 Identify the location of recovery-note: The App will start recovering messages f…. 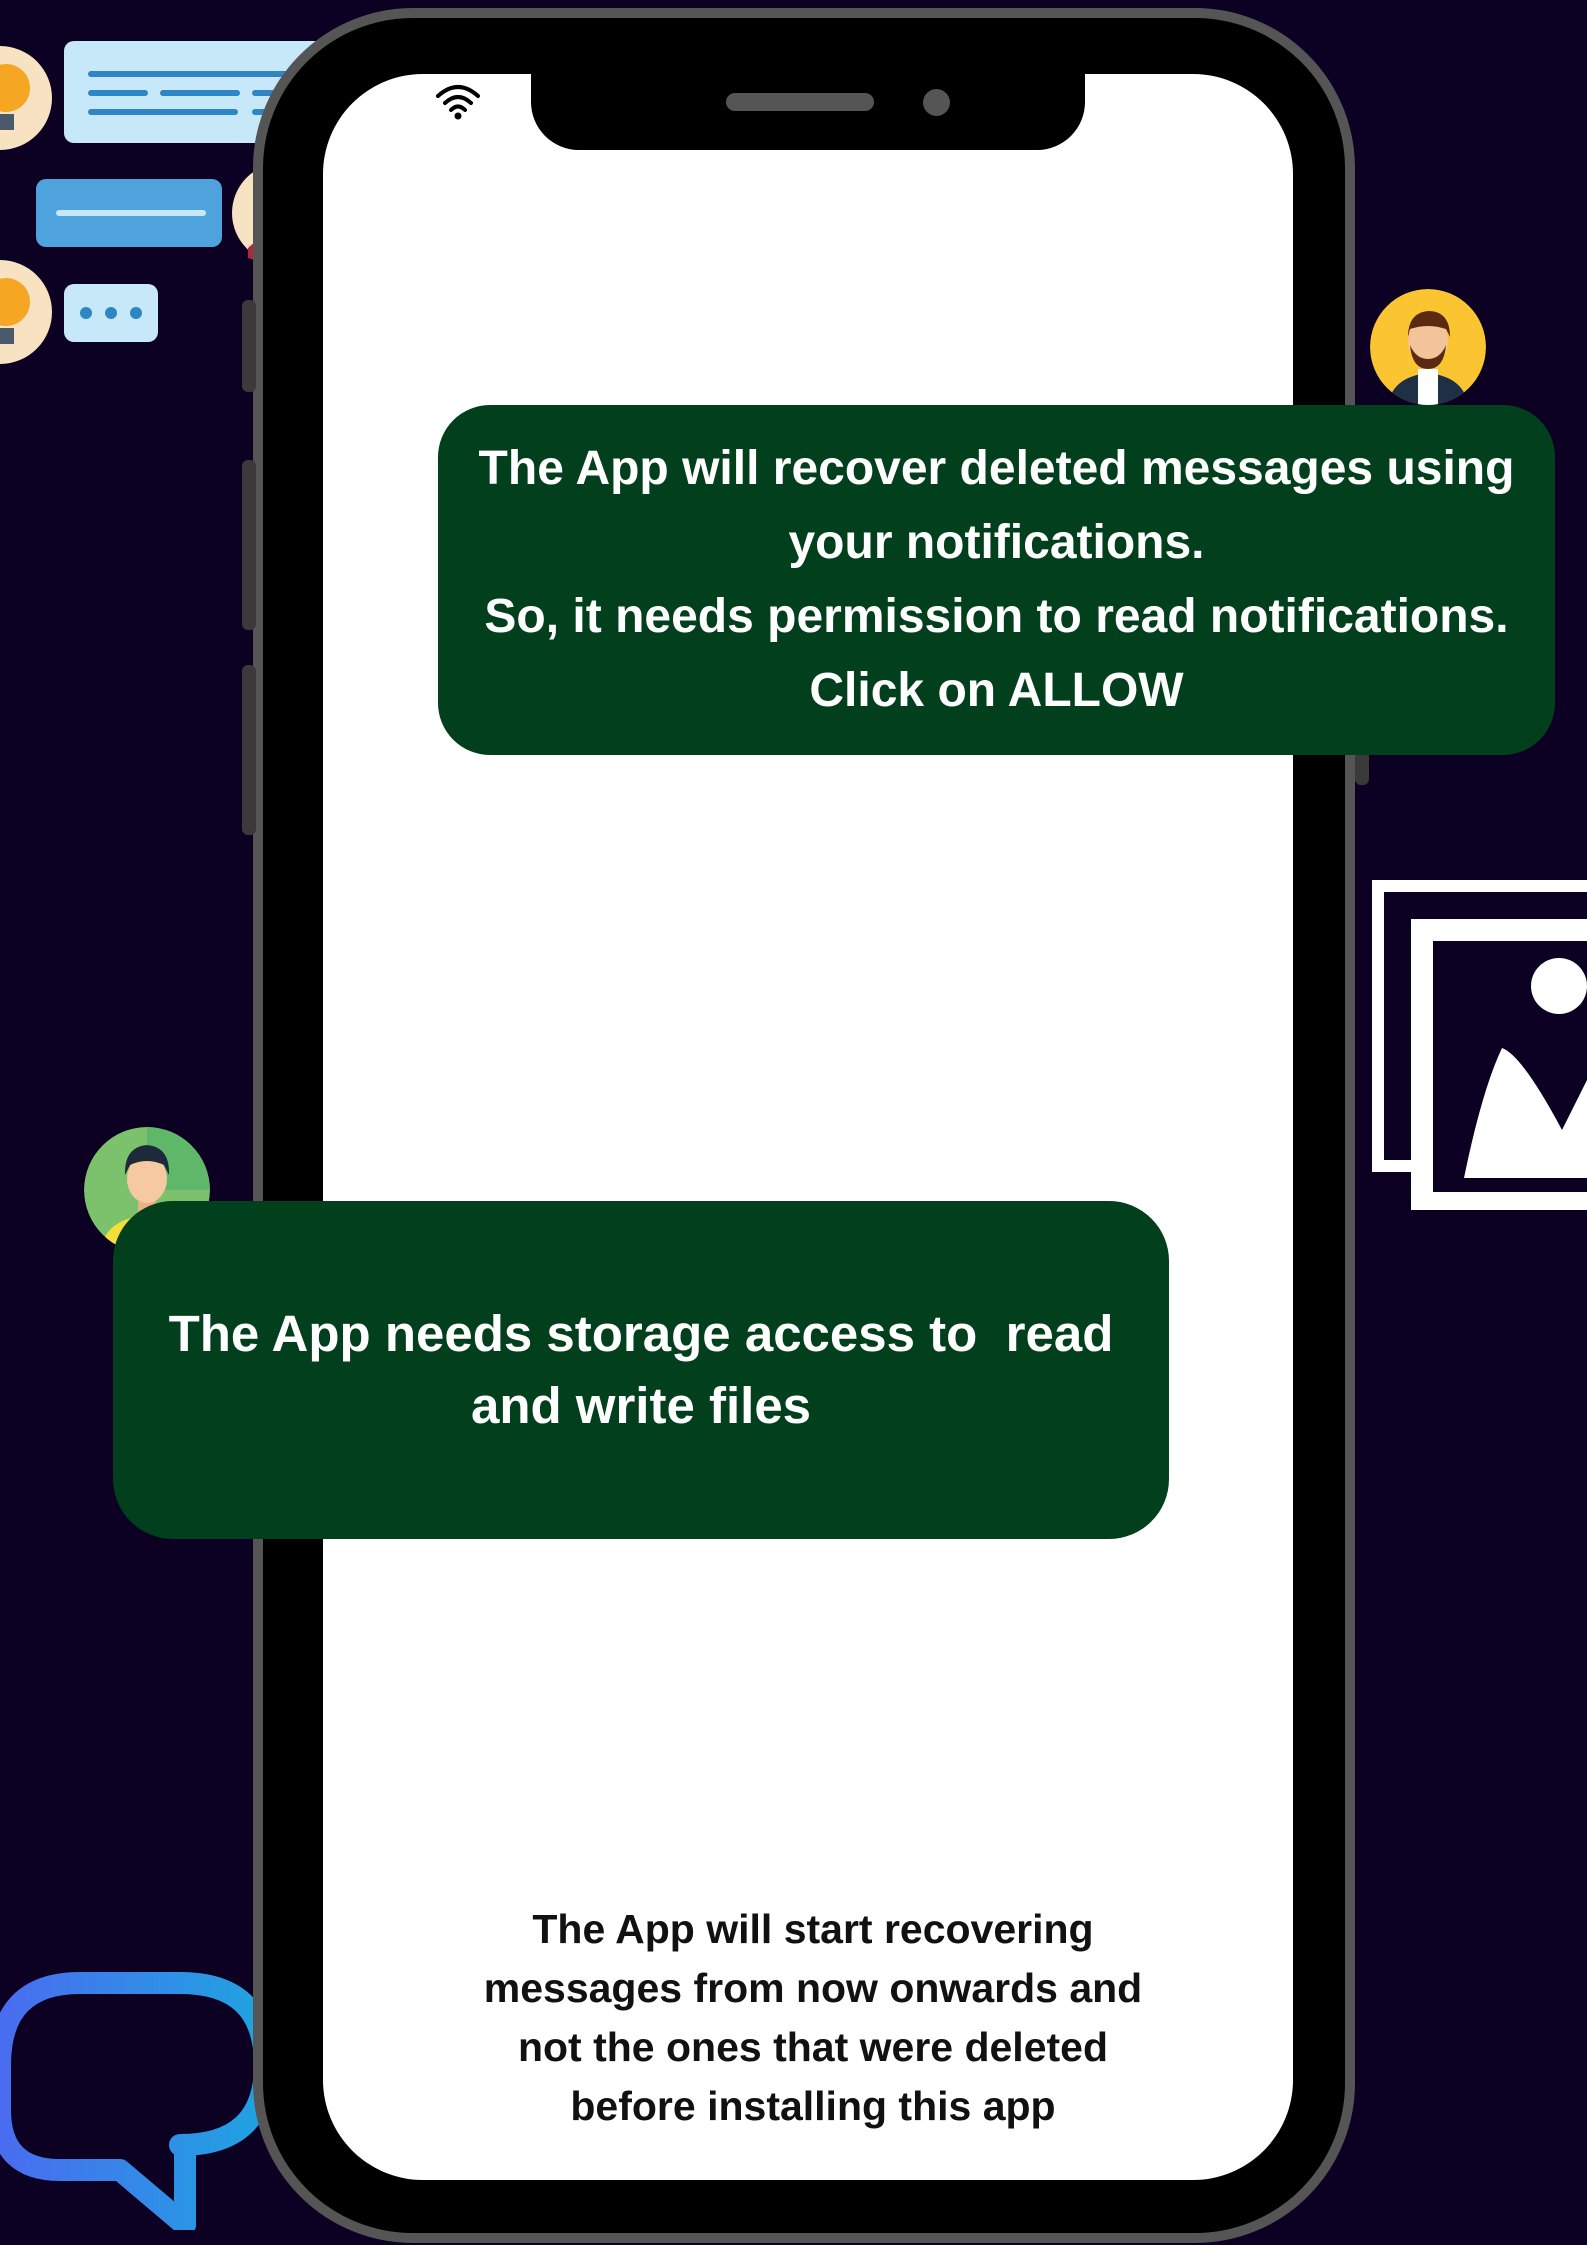
(813, 2018).